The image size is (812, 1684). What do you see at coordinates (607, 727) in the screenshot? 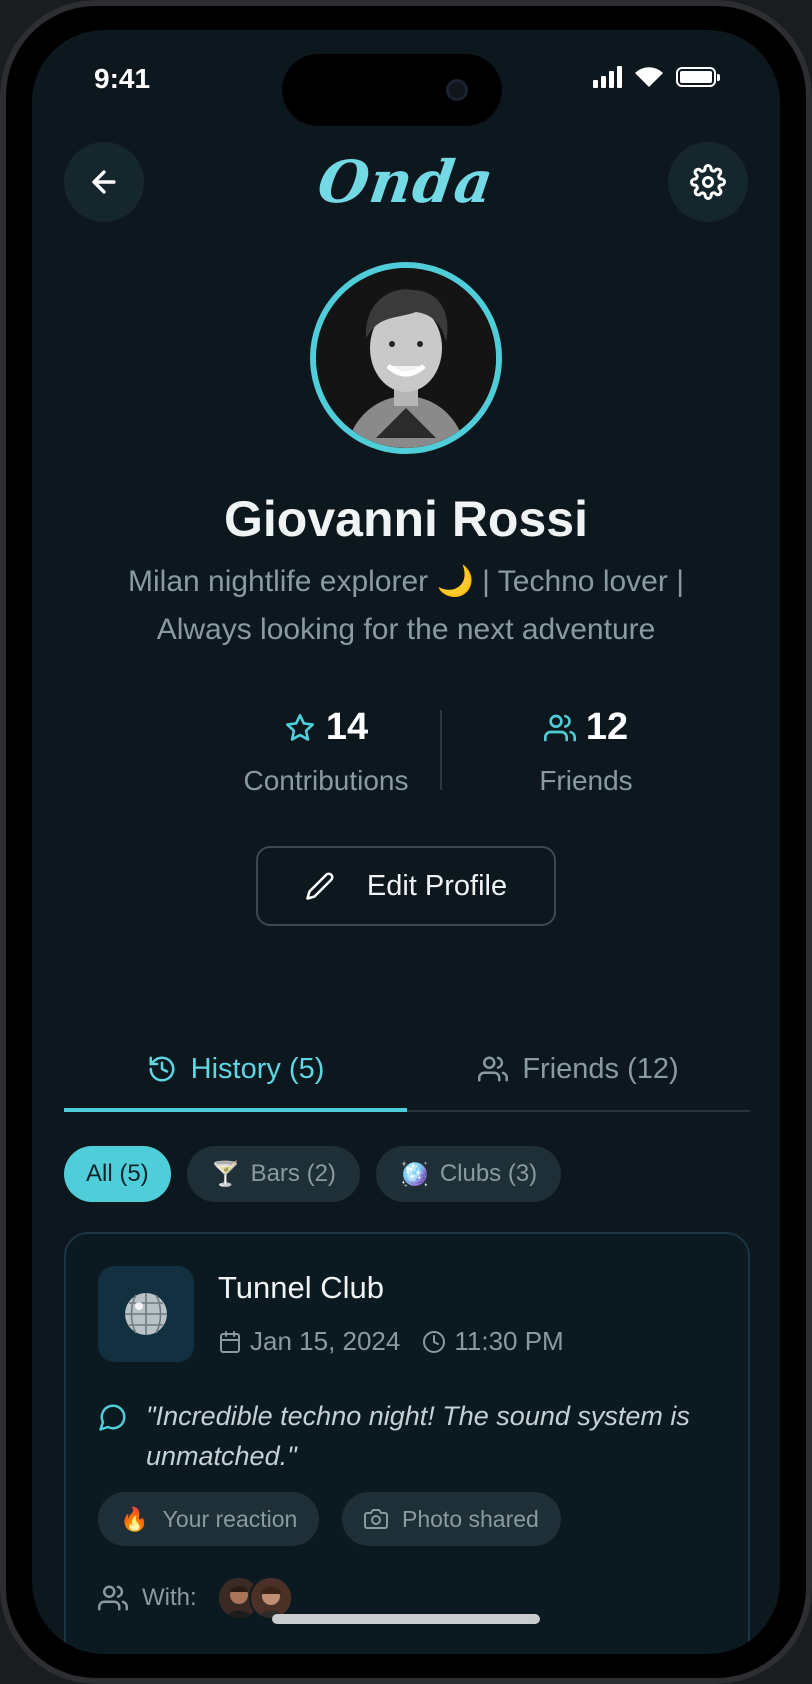
I see `friends-count: 12` at bounding box center [607, 727].